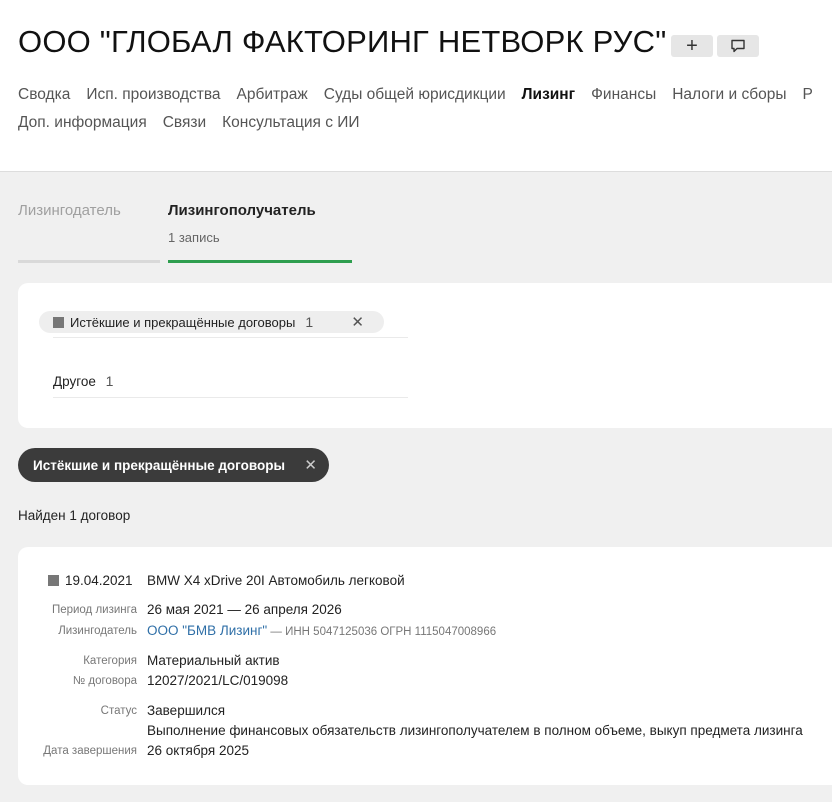  What do you see at coordinates (692, 46) in the screenshot?
I see `plus-icon: +` at bounding box center [692, 46].